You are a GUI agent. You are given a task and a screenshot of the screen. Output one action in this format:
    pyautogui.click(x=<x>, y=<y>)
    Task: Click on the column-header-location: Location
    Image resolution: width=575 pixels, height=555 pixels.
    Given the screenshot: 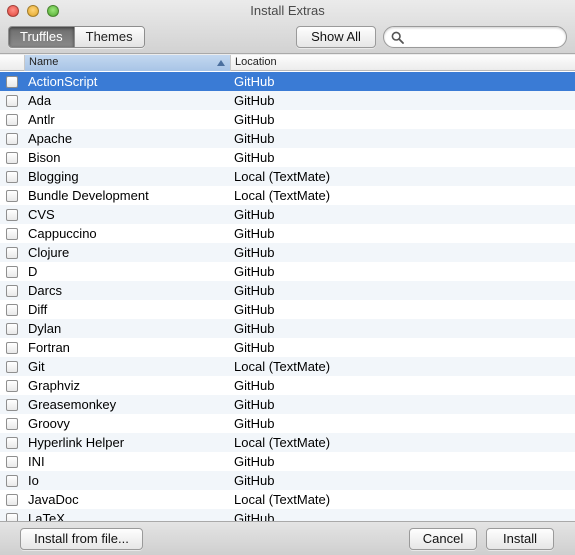 What is the action you would take?
    pyautogui.click(x=403, y=63)
    